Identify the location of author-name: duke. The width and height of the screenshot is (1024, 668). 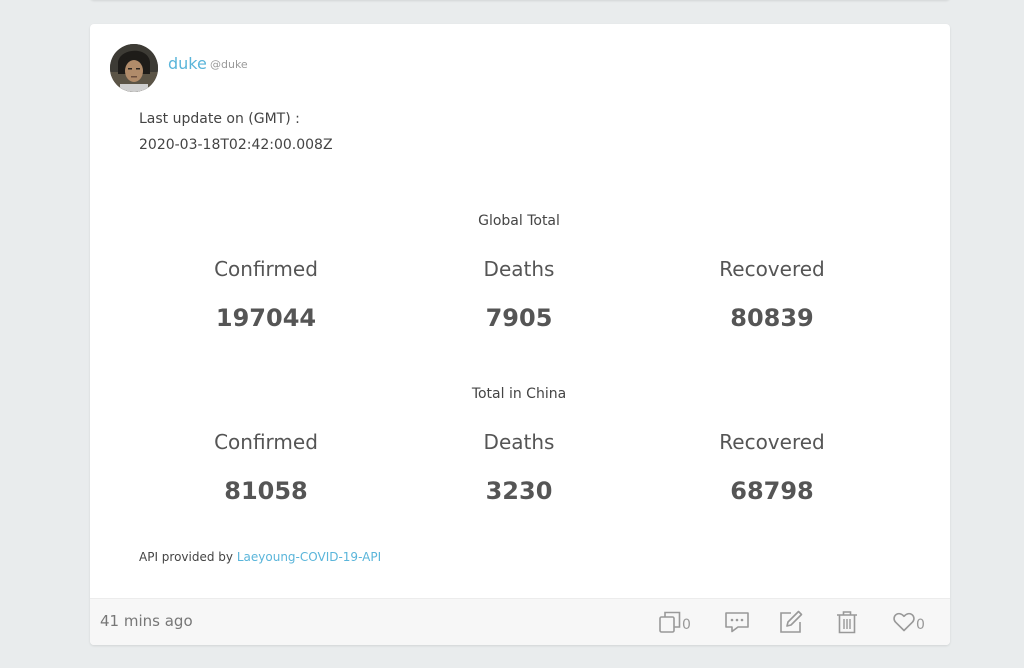
(187, 63).